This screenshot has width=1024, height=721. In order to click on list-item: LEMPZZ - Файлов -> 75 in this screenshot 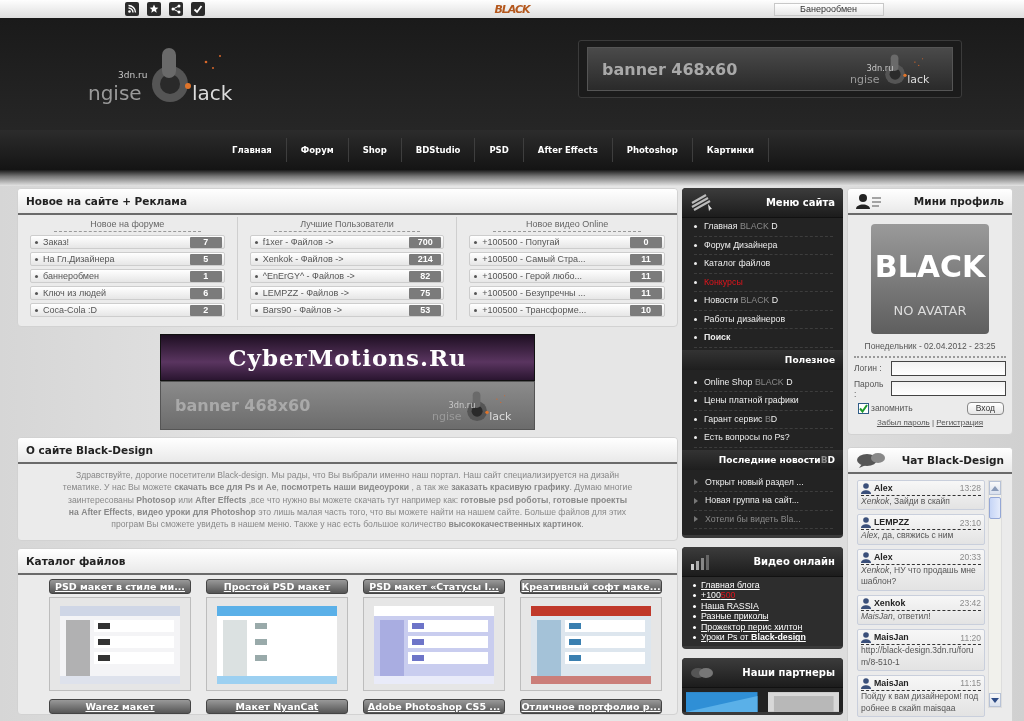, I will do `click(347, 293)`.